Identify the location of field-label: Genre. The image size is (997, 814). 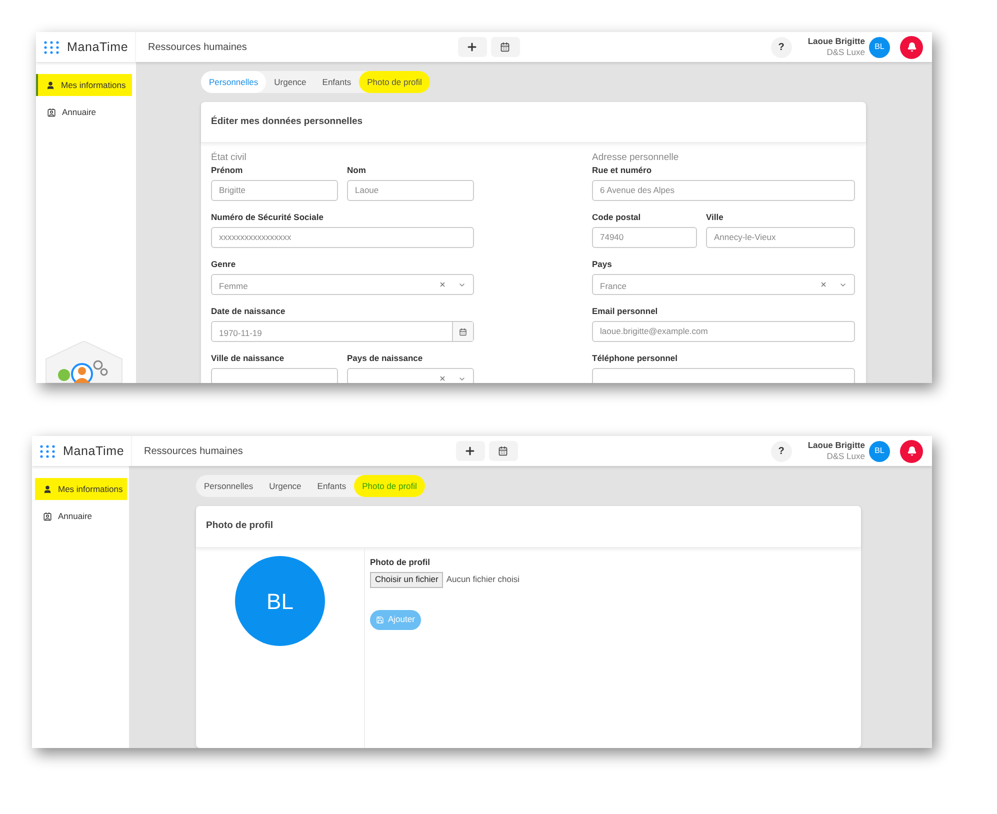
(224, 264).